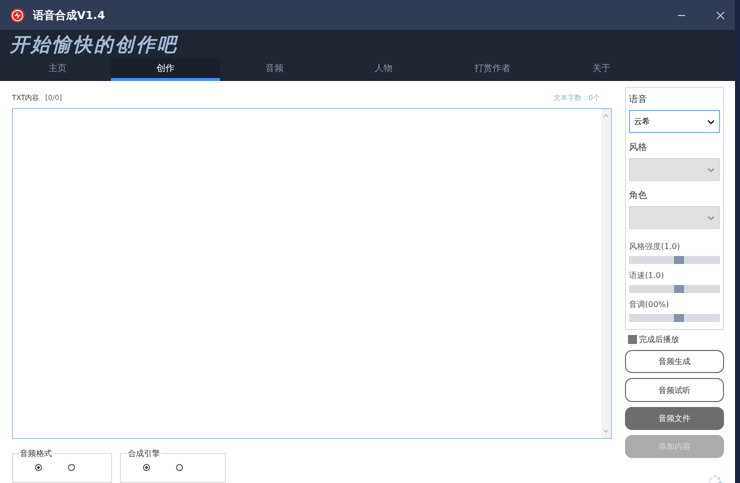  What do you see at coordinates (144, 453) in the screenshot?
I see `group-title: 合成引擎` at bounding box center [144, 453].